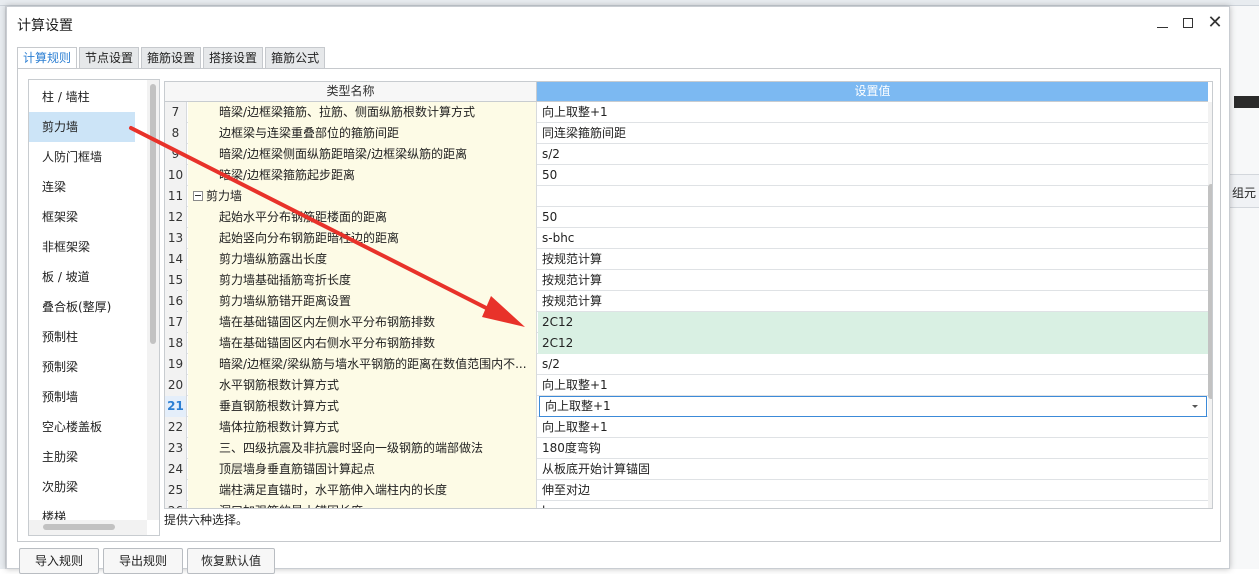 The width and height of the screenshot is (1259, 574). Describe the element at coordinates (82, 157) in the screenshot. I see `list-item: 人防门框墙` at that location.